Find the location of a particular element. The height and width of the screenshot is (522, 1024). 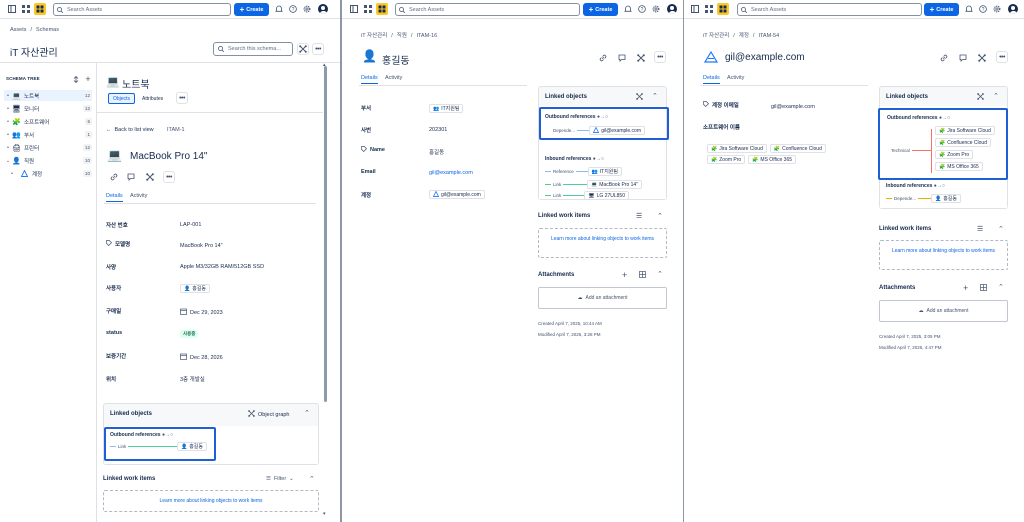

breadcrumb-assets: Assets is located at coordinates (18, 30).